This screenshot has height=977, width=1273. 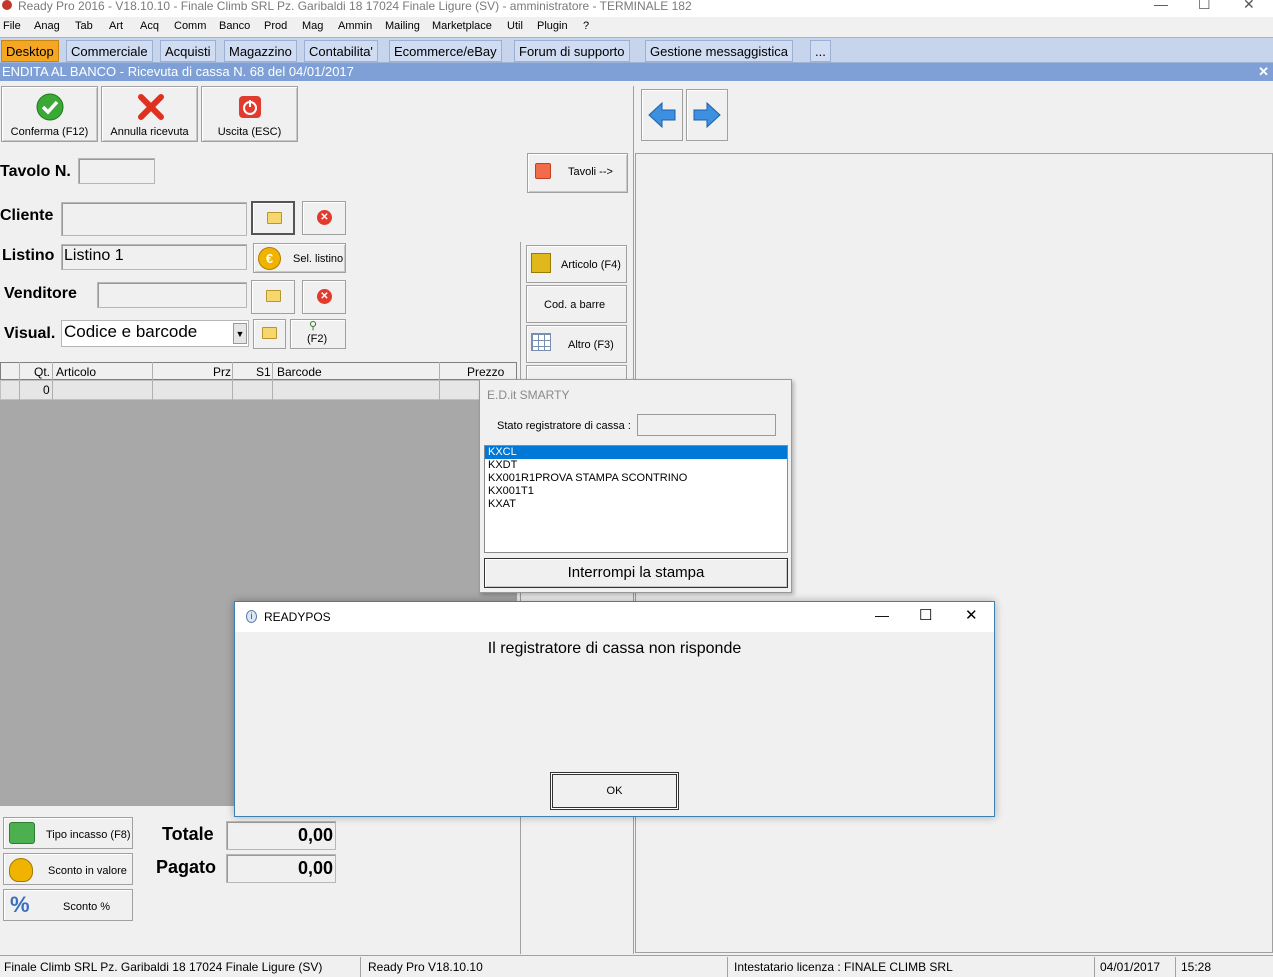 I want to click on paid-value: 0,00, so click(x=281, y=868).